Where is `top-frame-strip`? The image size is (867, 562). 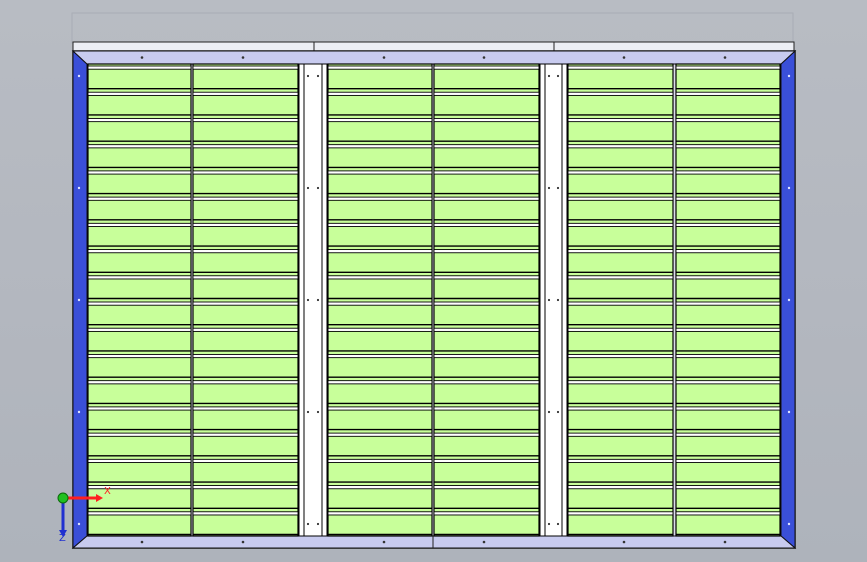 top-frame-strip is located at coordinates (433, 46).